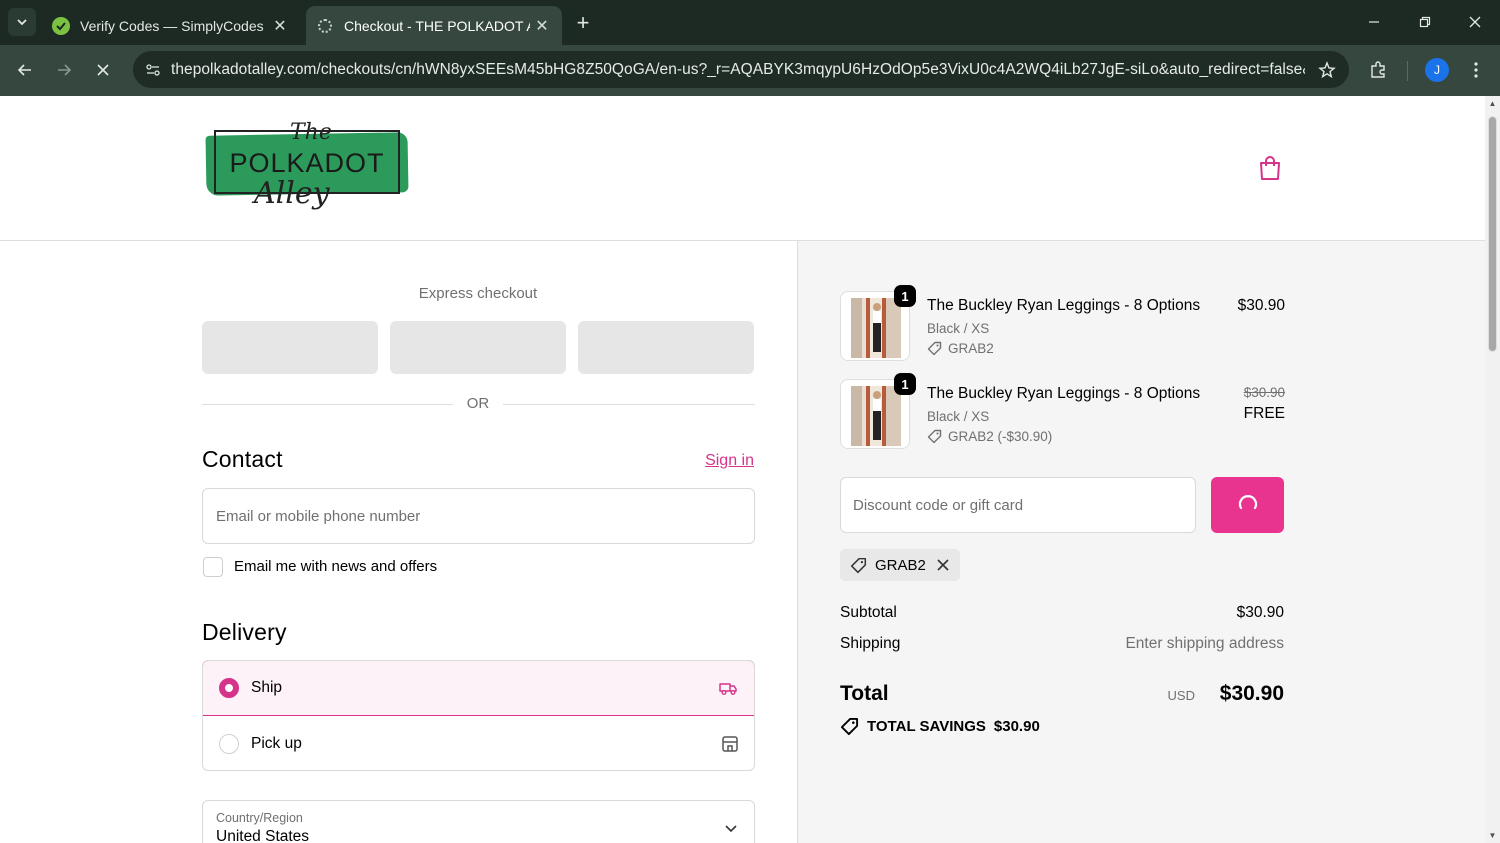 This screenshot has width=1500, height=843. Describe the element at coordinates (1270, 168) in the screenshot. I see `shopping-bag-icon` at that location.